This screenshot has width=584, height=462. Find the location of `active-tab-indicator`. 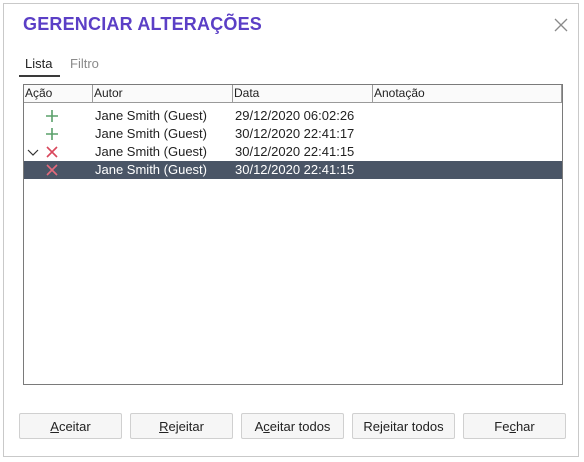

active-tab-indicator is located at coordinates (39, 76).